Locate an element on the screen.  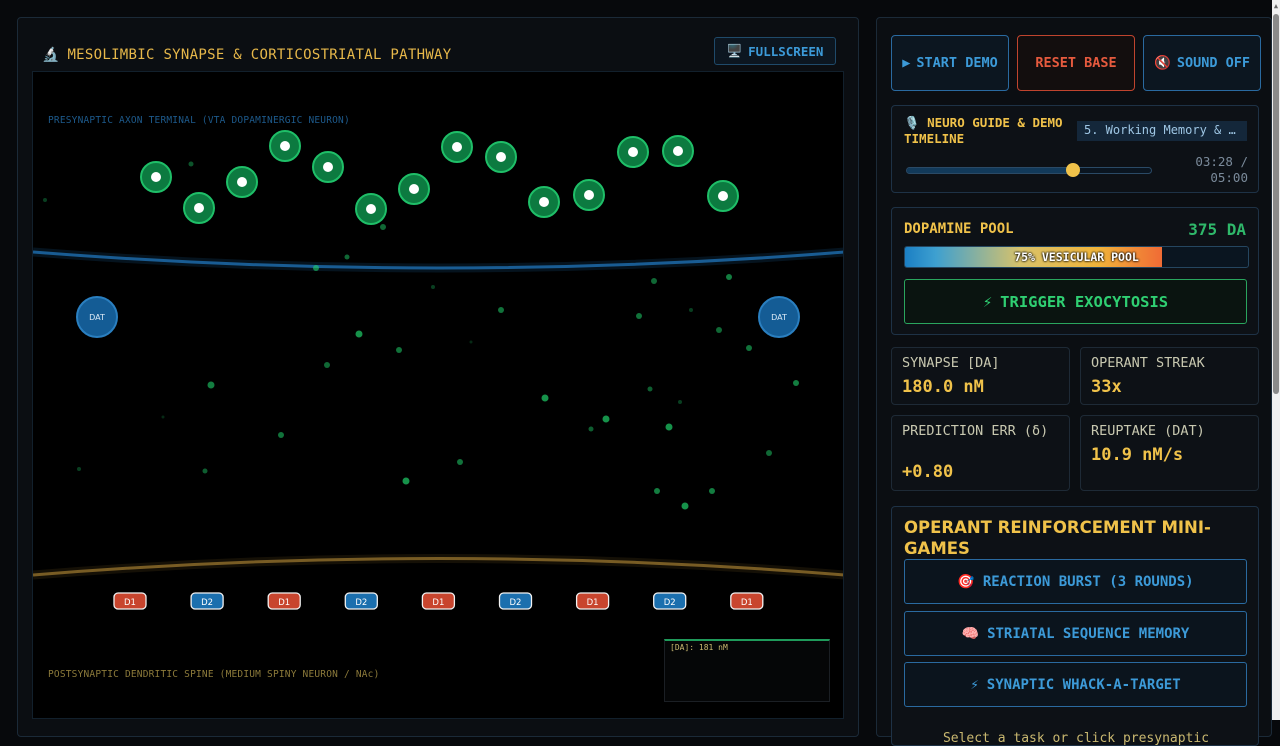
receptor-label: D1 is located at coordinates (438, 603).